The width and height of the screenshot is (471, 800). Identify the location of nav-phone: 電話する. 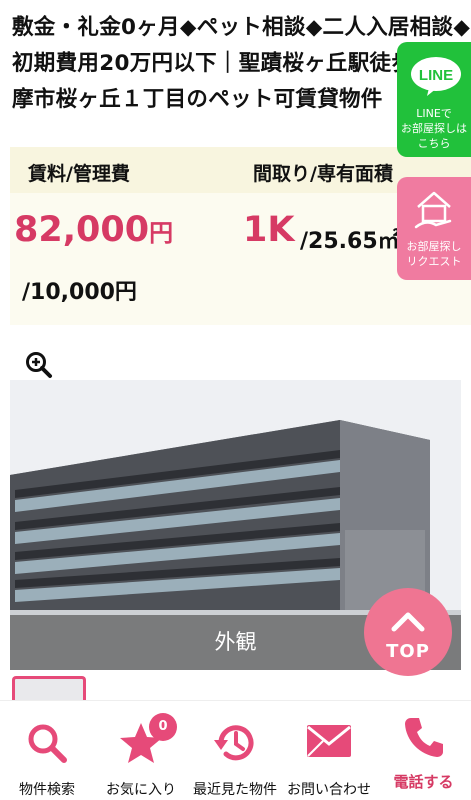
(423, 750).